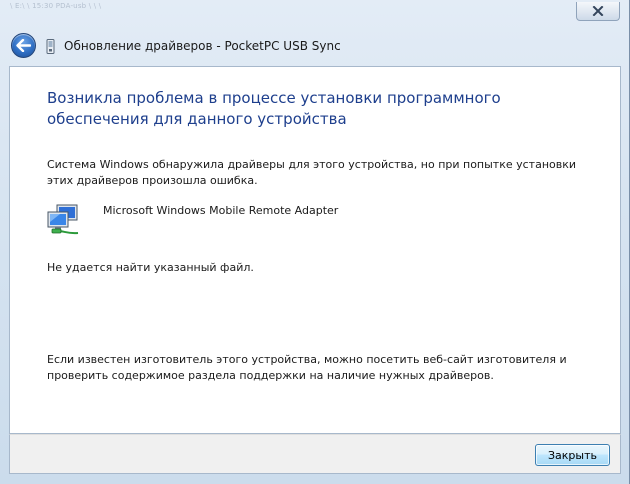  I want to click on window-close-button, so click(598, 11).